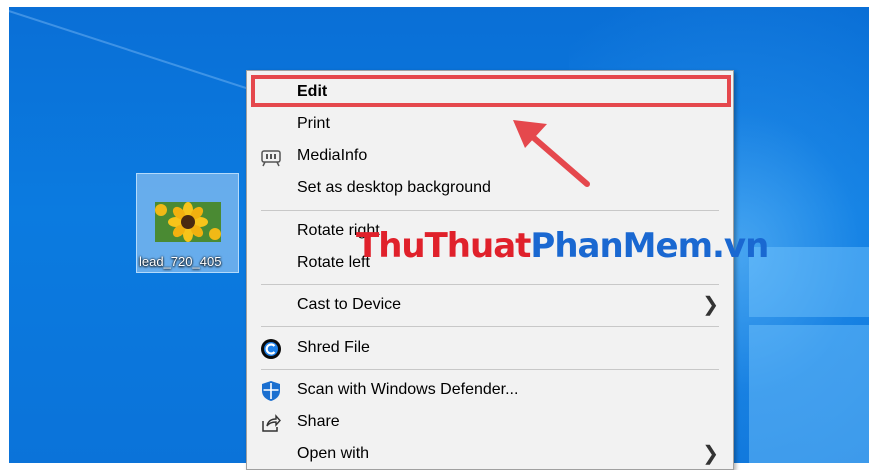  What do you see at coordinates (621, 246) in the screenshot?
I see `watermark-part: PhanMem` at bounding box center [621, 246].